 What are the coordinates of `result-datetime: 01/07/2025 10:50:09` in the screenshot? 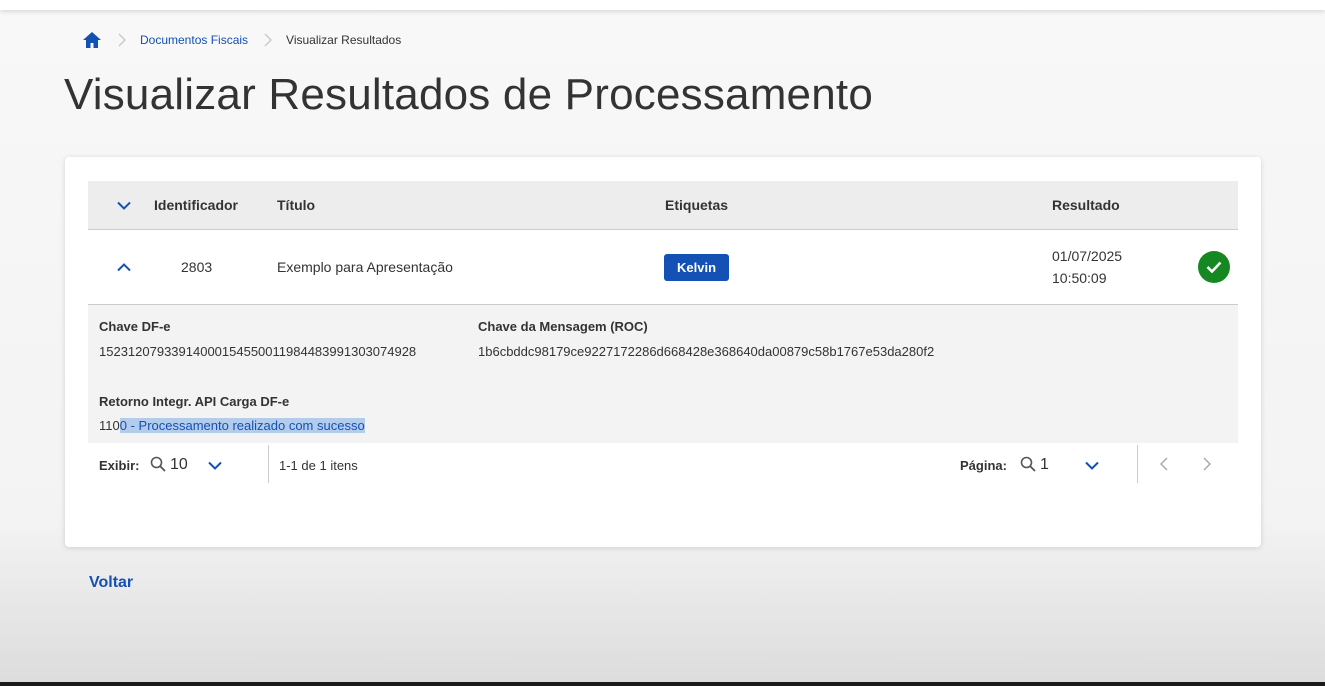 It's located at (1087, 267).